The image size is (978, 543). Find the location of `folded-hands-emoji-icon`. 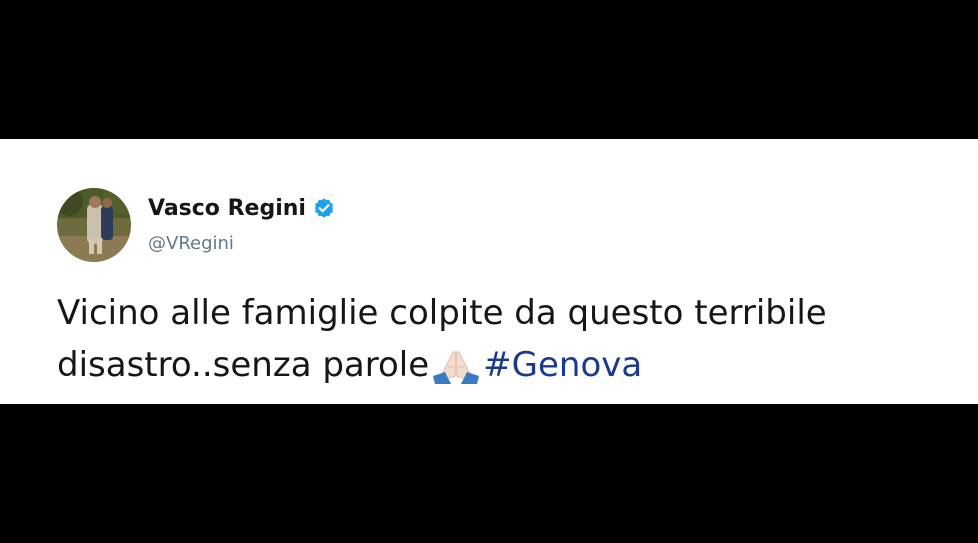

folded-hands-emoji-icon is located at coordinates (456, 365).